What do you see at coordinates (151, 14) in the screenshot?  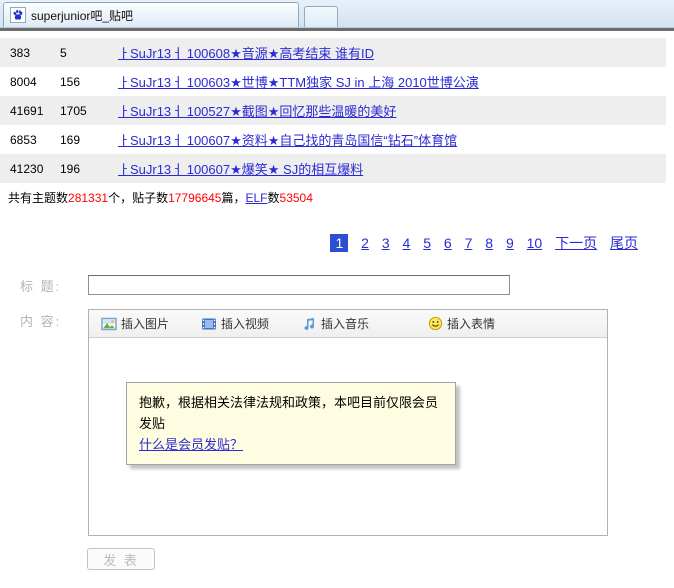 I see `tab-superjunior-bar: superjunior吧_贴吧` at bounding box center [151, 14].